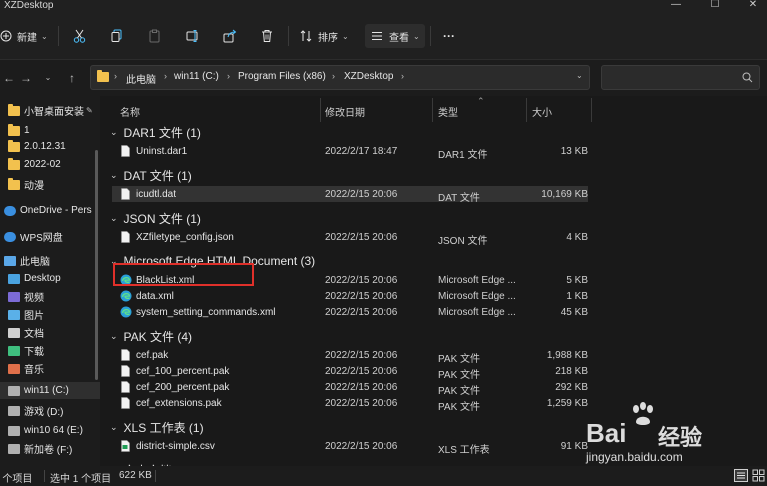  What do you see at coordinates (96, 265) in the screenshot?
I see `sidebar-scrollbar` at bounding box center [96, 265].